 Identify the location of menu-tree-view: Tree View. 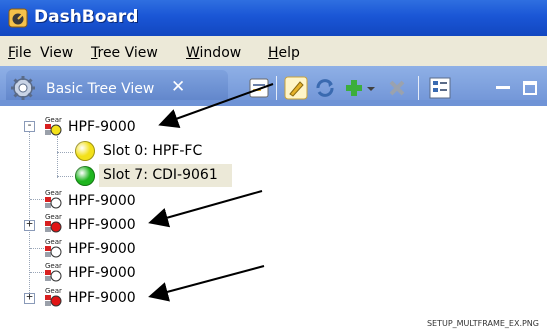
(124, 53).